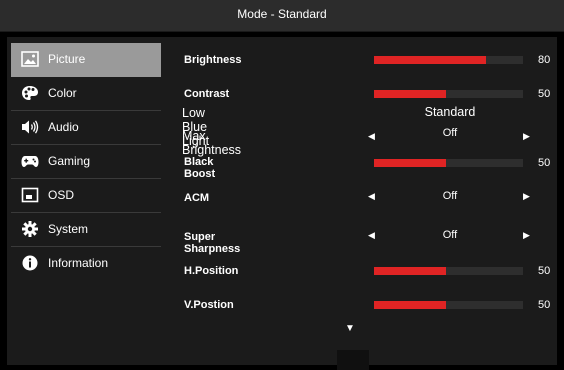  Describe the element at coordinates (30, 59) in the screenshot. I see `picture-icon` at that location.